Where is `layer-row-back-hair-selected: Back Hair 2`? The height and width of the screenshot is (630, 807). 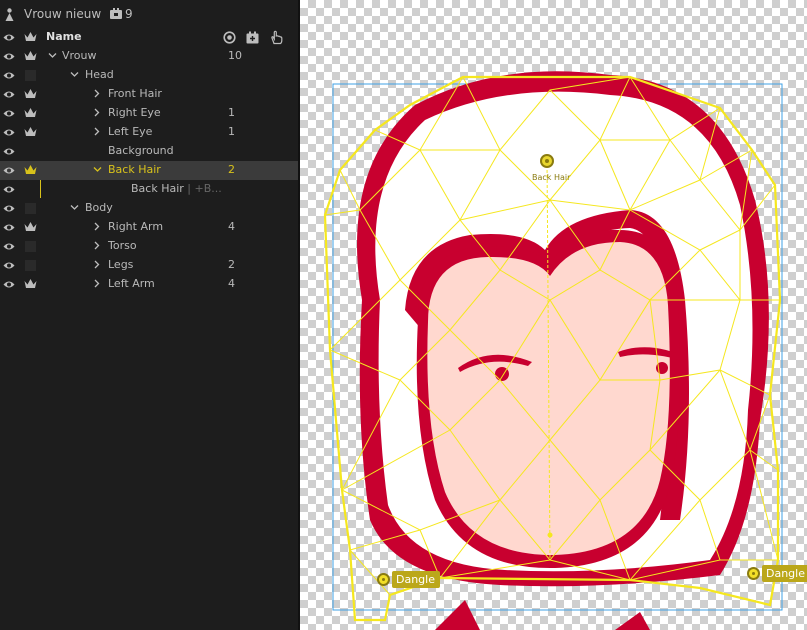 layer-row-back-hair-selected: Back Hair 2 is located at coordinates (149, 170).